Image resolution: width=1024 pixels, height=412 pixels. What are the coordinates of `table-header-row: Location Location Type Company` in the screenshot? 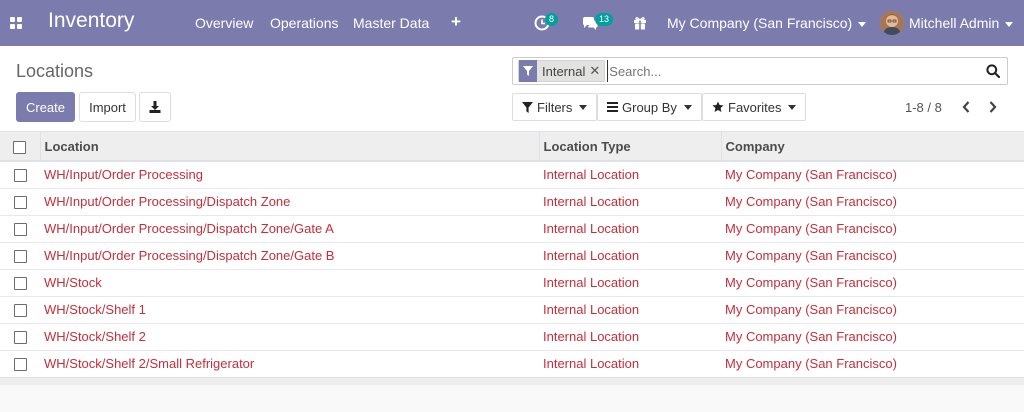 It's located at (512, 147).